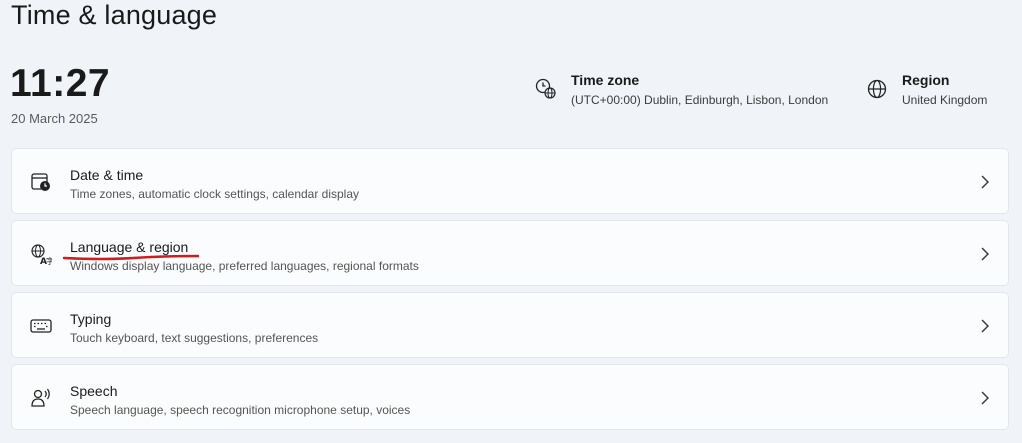  I want to click on language-icon: A 字, so click(41, 254).